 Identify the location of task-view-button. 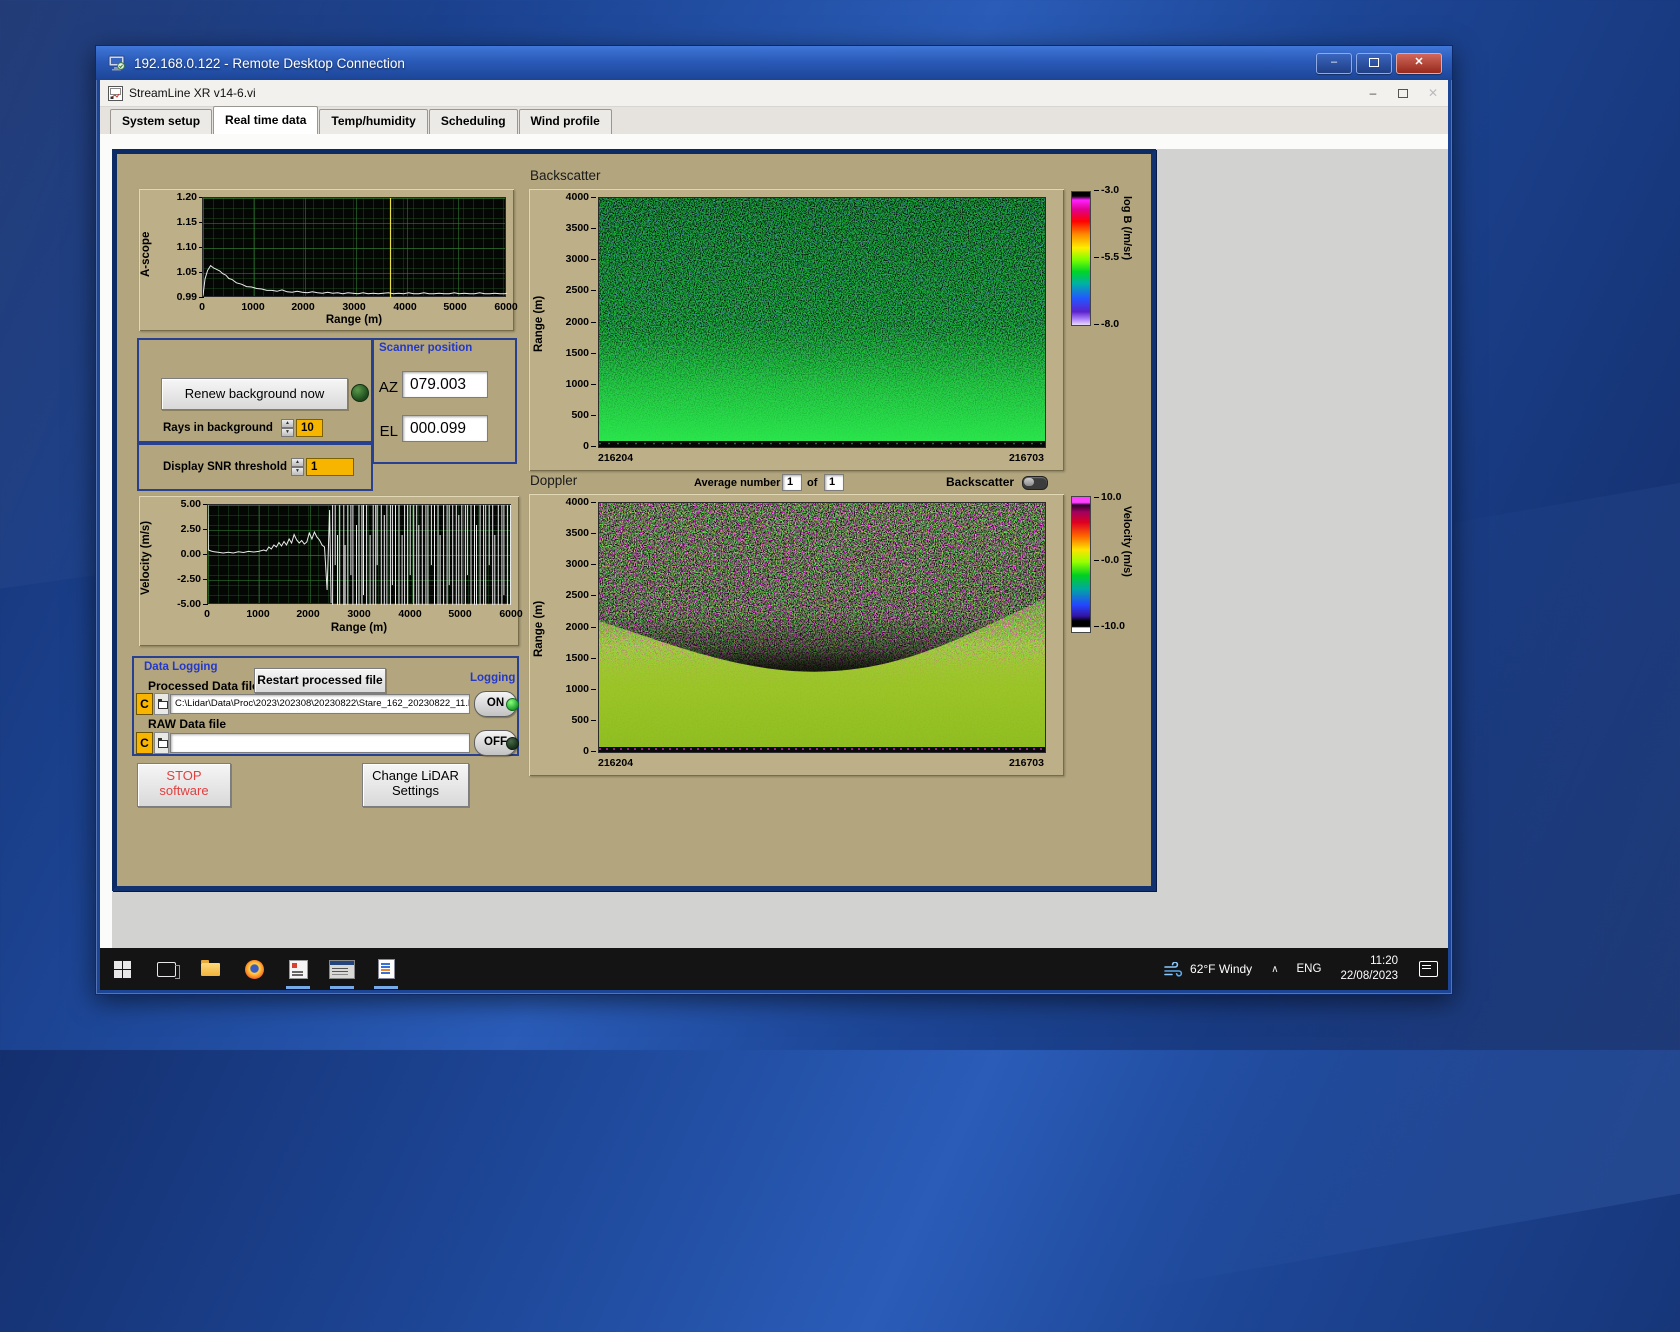
(166, 969).